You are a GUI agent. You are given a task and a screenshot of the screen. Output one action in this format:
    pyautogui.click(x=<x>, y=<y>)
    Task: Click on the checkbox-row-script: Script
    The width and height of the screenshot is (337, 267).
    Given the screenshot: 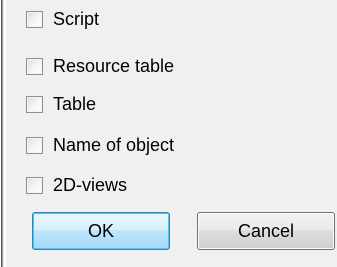 What is the action you would take?
    pyautogui.click(x=62, y=19)
    